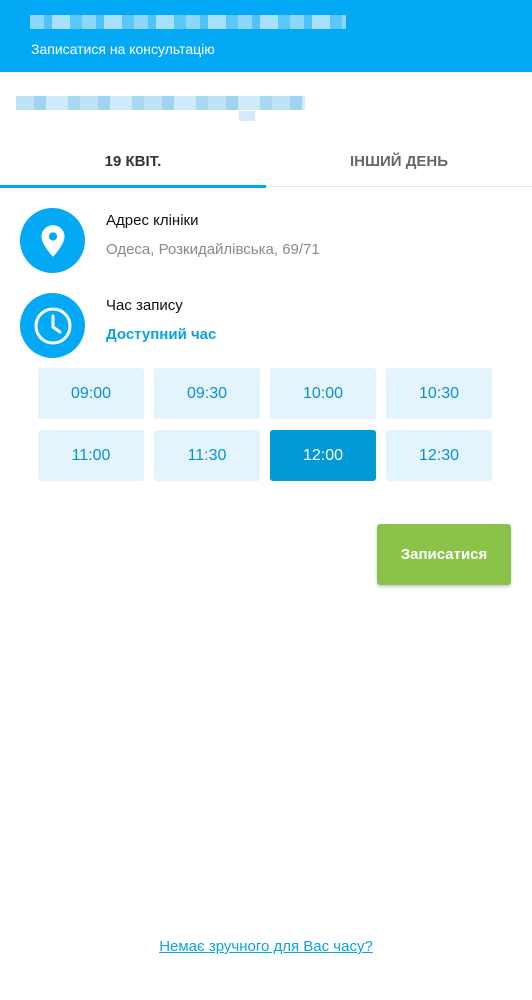 Image resolution: width=532 pixels, height=1000 pixels. What do you see at coordinates (52, 325) in the screenshot?
I see `clock-icon` at bounding box center [52, 325].